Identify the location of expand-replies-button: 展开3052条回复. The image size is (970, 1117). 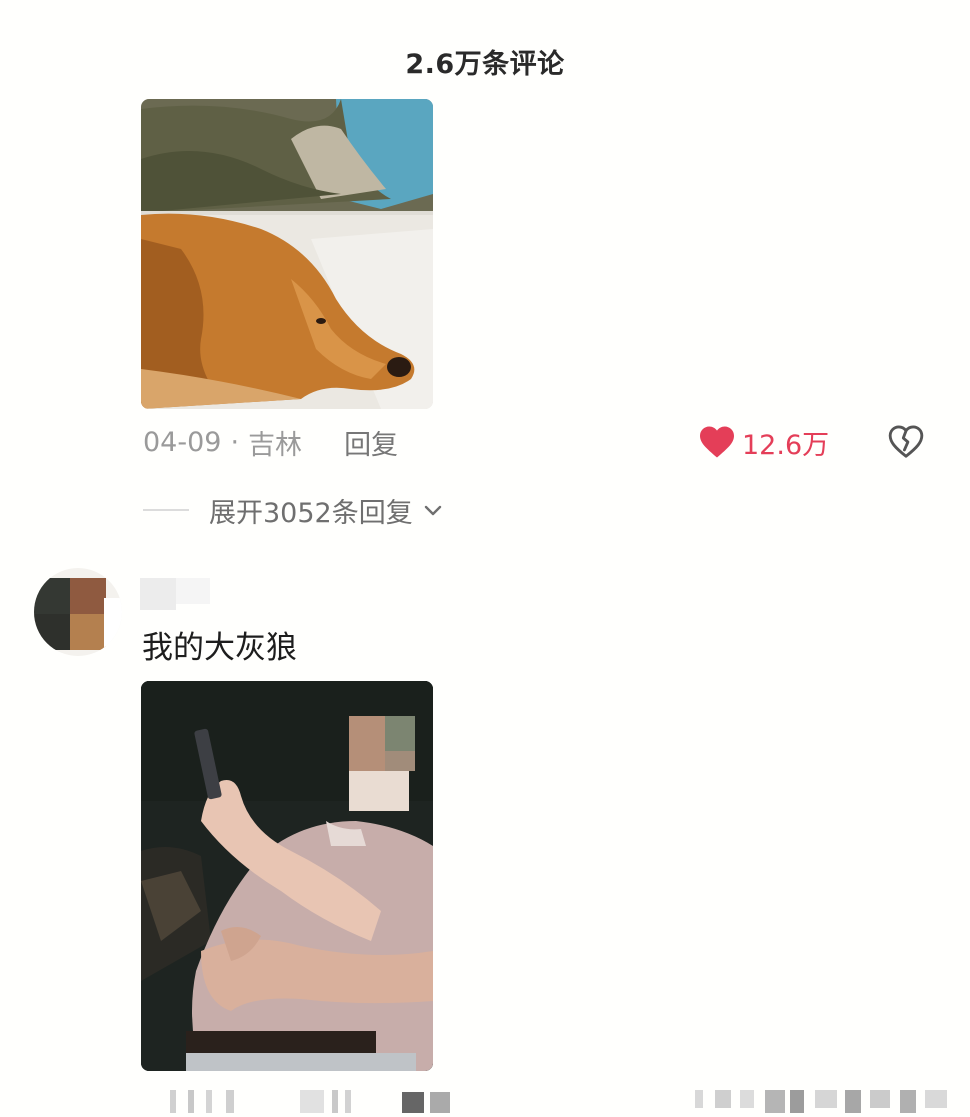
(294, 510).